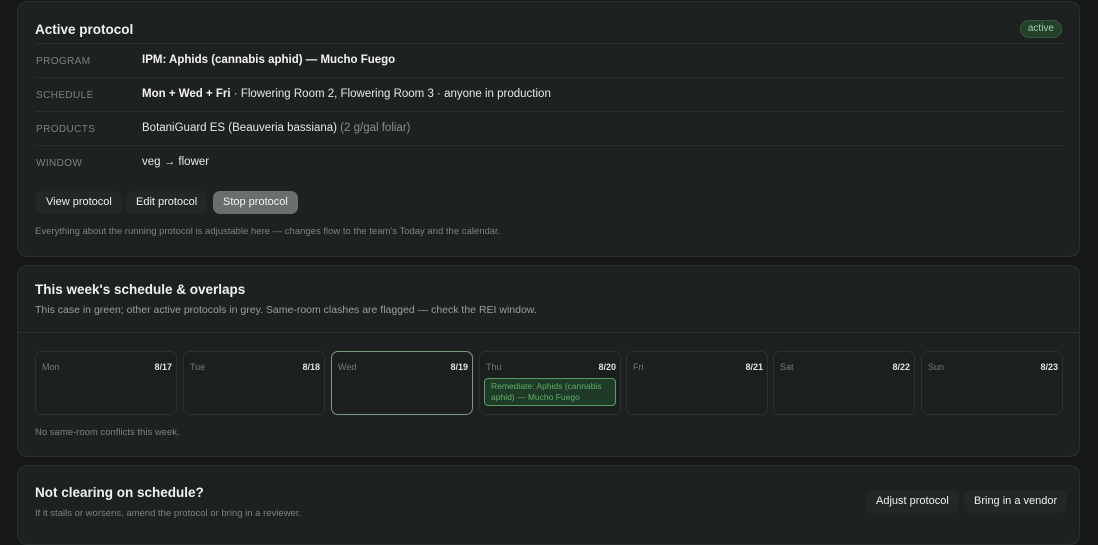  What do you see at coordinates (176, 162) in the screenshot?
I see `window-value: veg → flower` at bounding box center [176, 162].